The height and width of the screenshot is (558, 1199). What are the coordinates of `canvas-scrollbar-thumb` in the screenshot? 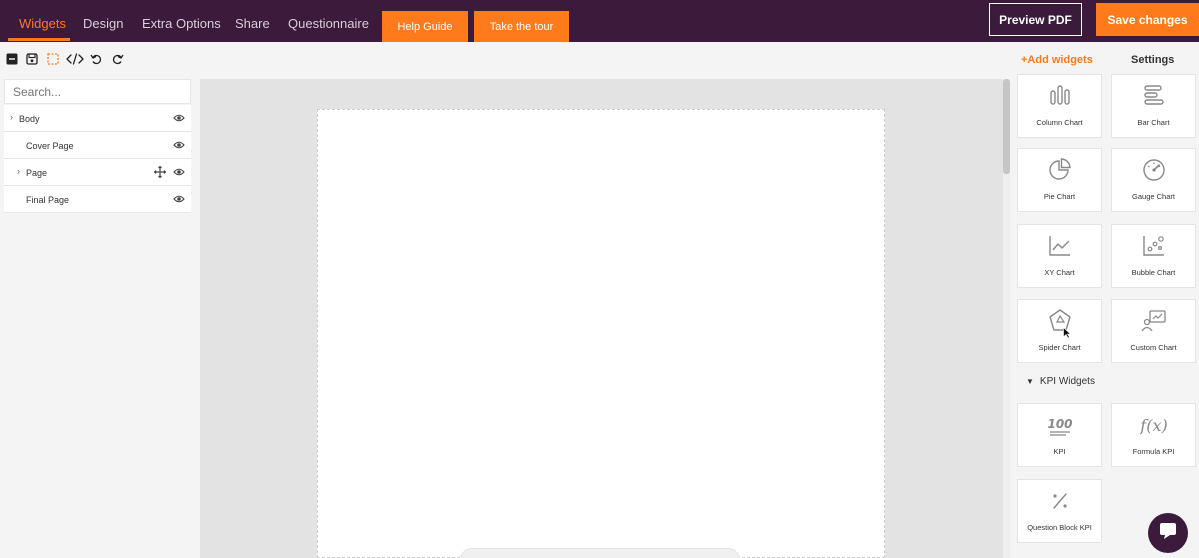 It's located at (1006, 126).